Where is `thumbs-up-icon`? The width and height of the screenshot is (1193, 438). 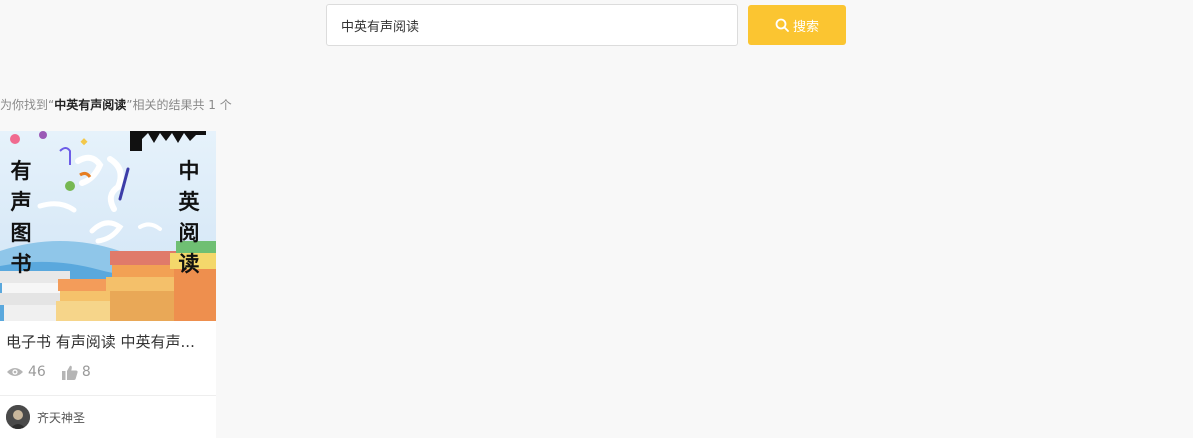 thumbs-up-icon is located at coordinates (69, 372).